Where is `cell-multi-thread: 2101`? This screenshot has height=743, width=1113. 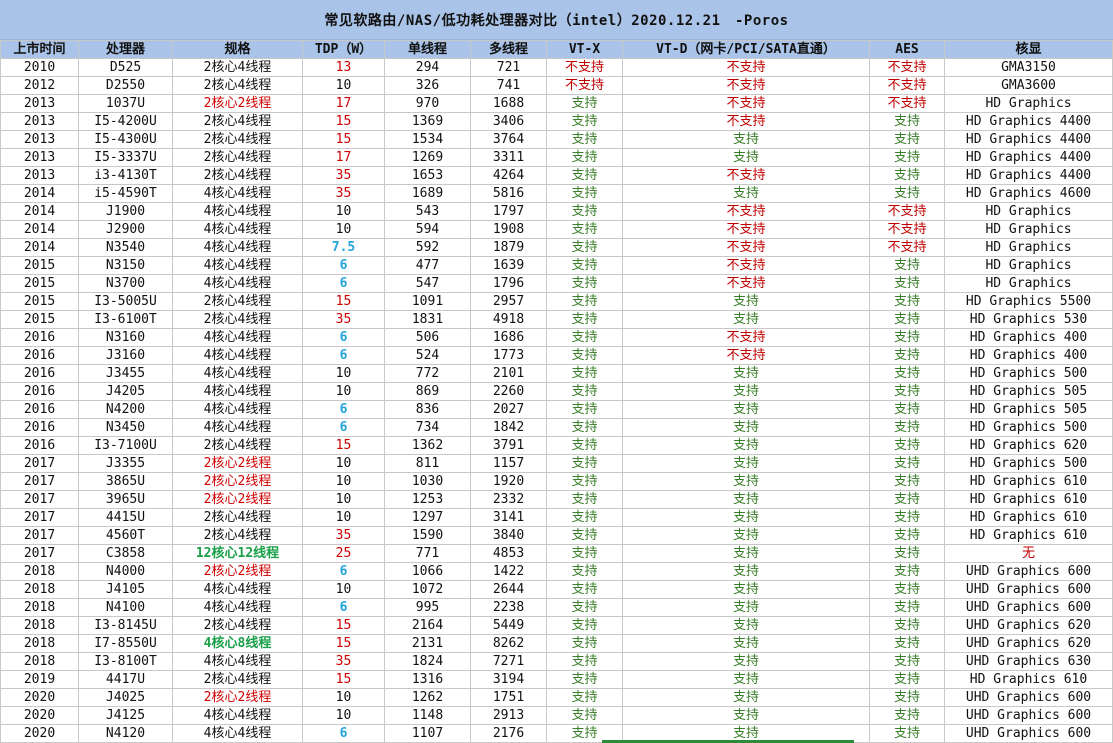 cell-multi-thread: 2101 is located at coordinates (508, 373).